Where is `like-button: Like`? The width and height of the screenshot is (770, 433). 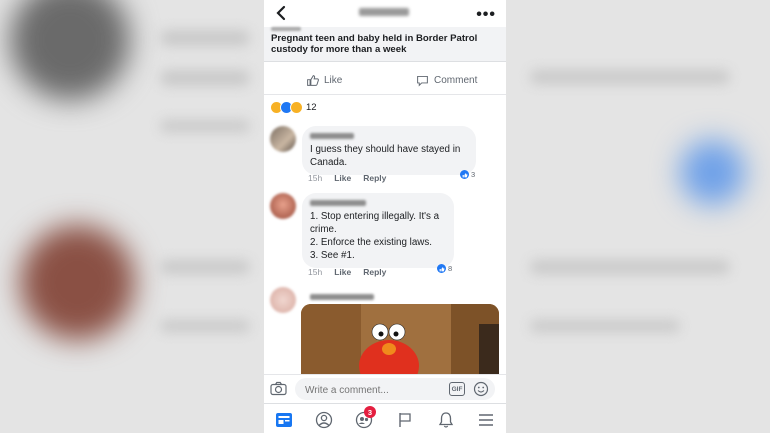
like-button: Like is located at coordinates (324, 80).